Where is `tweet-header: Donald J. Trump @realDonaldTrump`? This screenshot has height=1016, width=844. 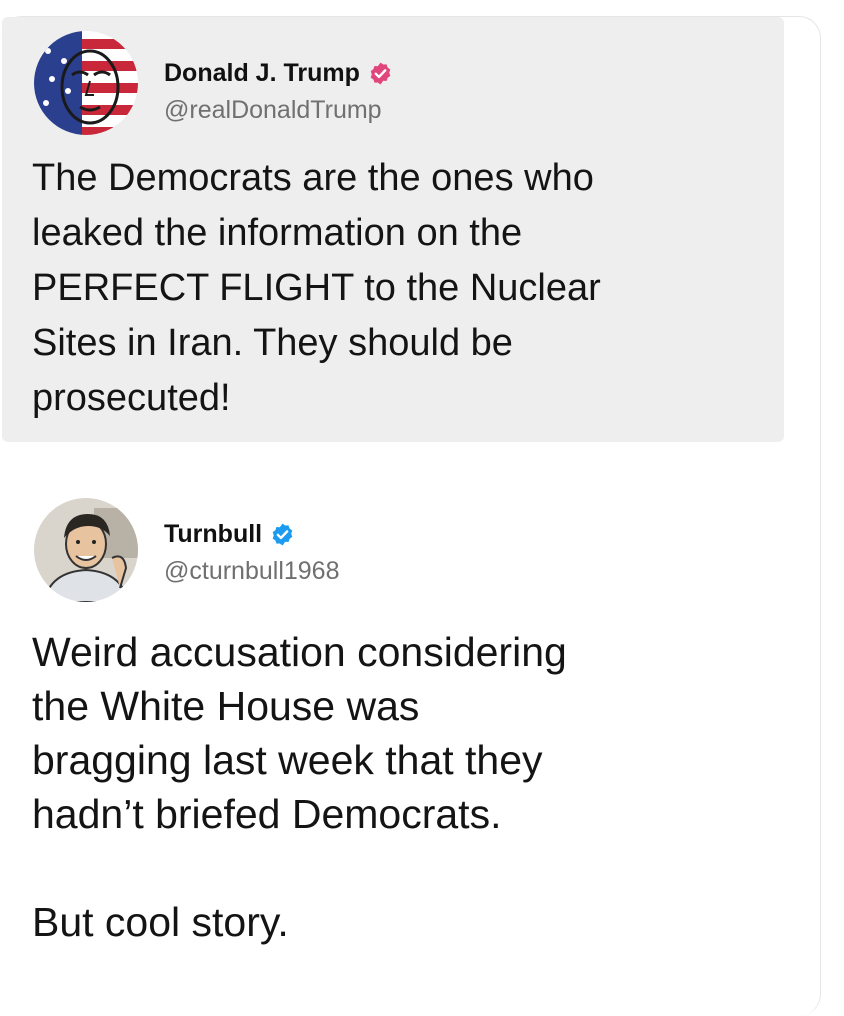 tweet-header: Donald J. Trump @realDonaldTrump is located at coordinates (213, 83).